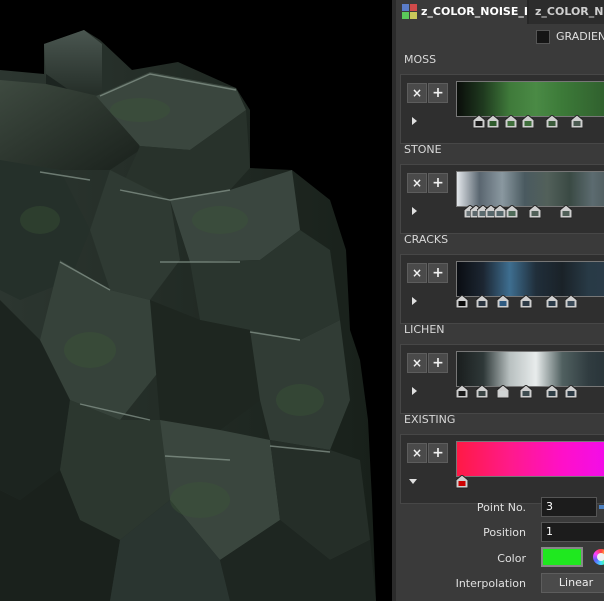  Describe the element at coordinates (409, 11) in the screenshot. I see `node-icon` at that location.